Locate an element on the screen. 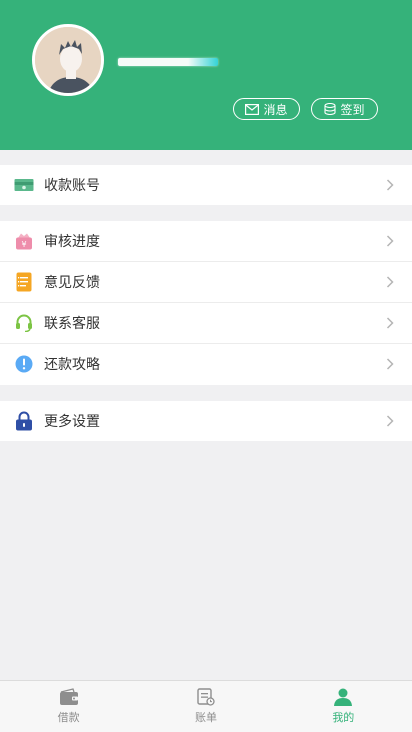 The width and height of the screenshot is (412, 732). menu-item-more-settings: 更多设置 is located at coordinates (206, 421).